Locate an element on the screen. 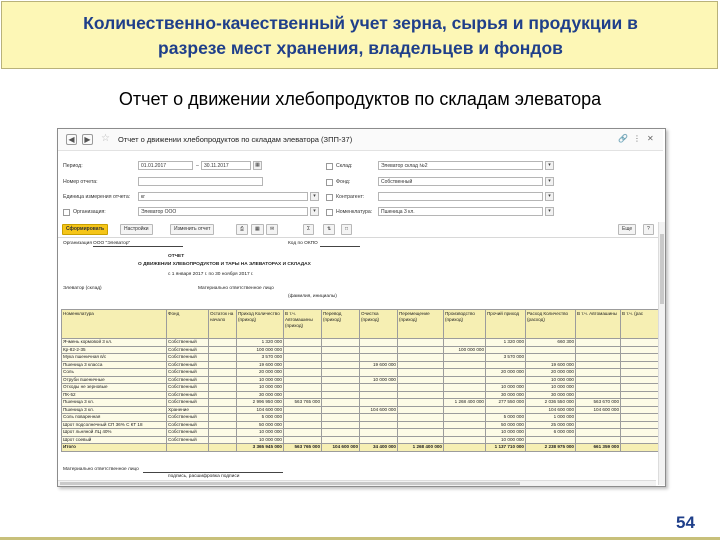  unit-field: кг is located at coordinates (223, 196).